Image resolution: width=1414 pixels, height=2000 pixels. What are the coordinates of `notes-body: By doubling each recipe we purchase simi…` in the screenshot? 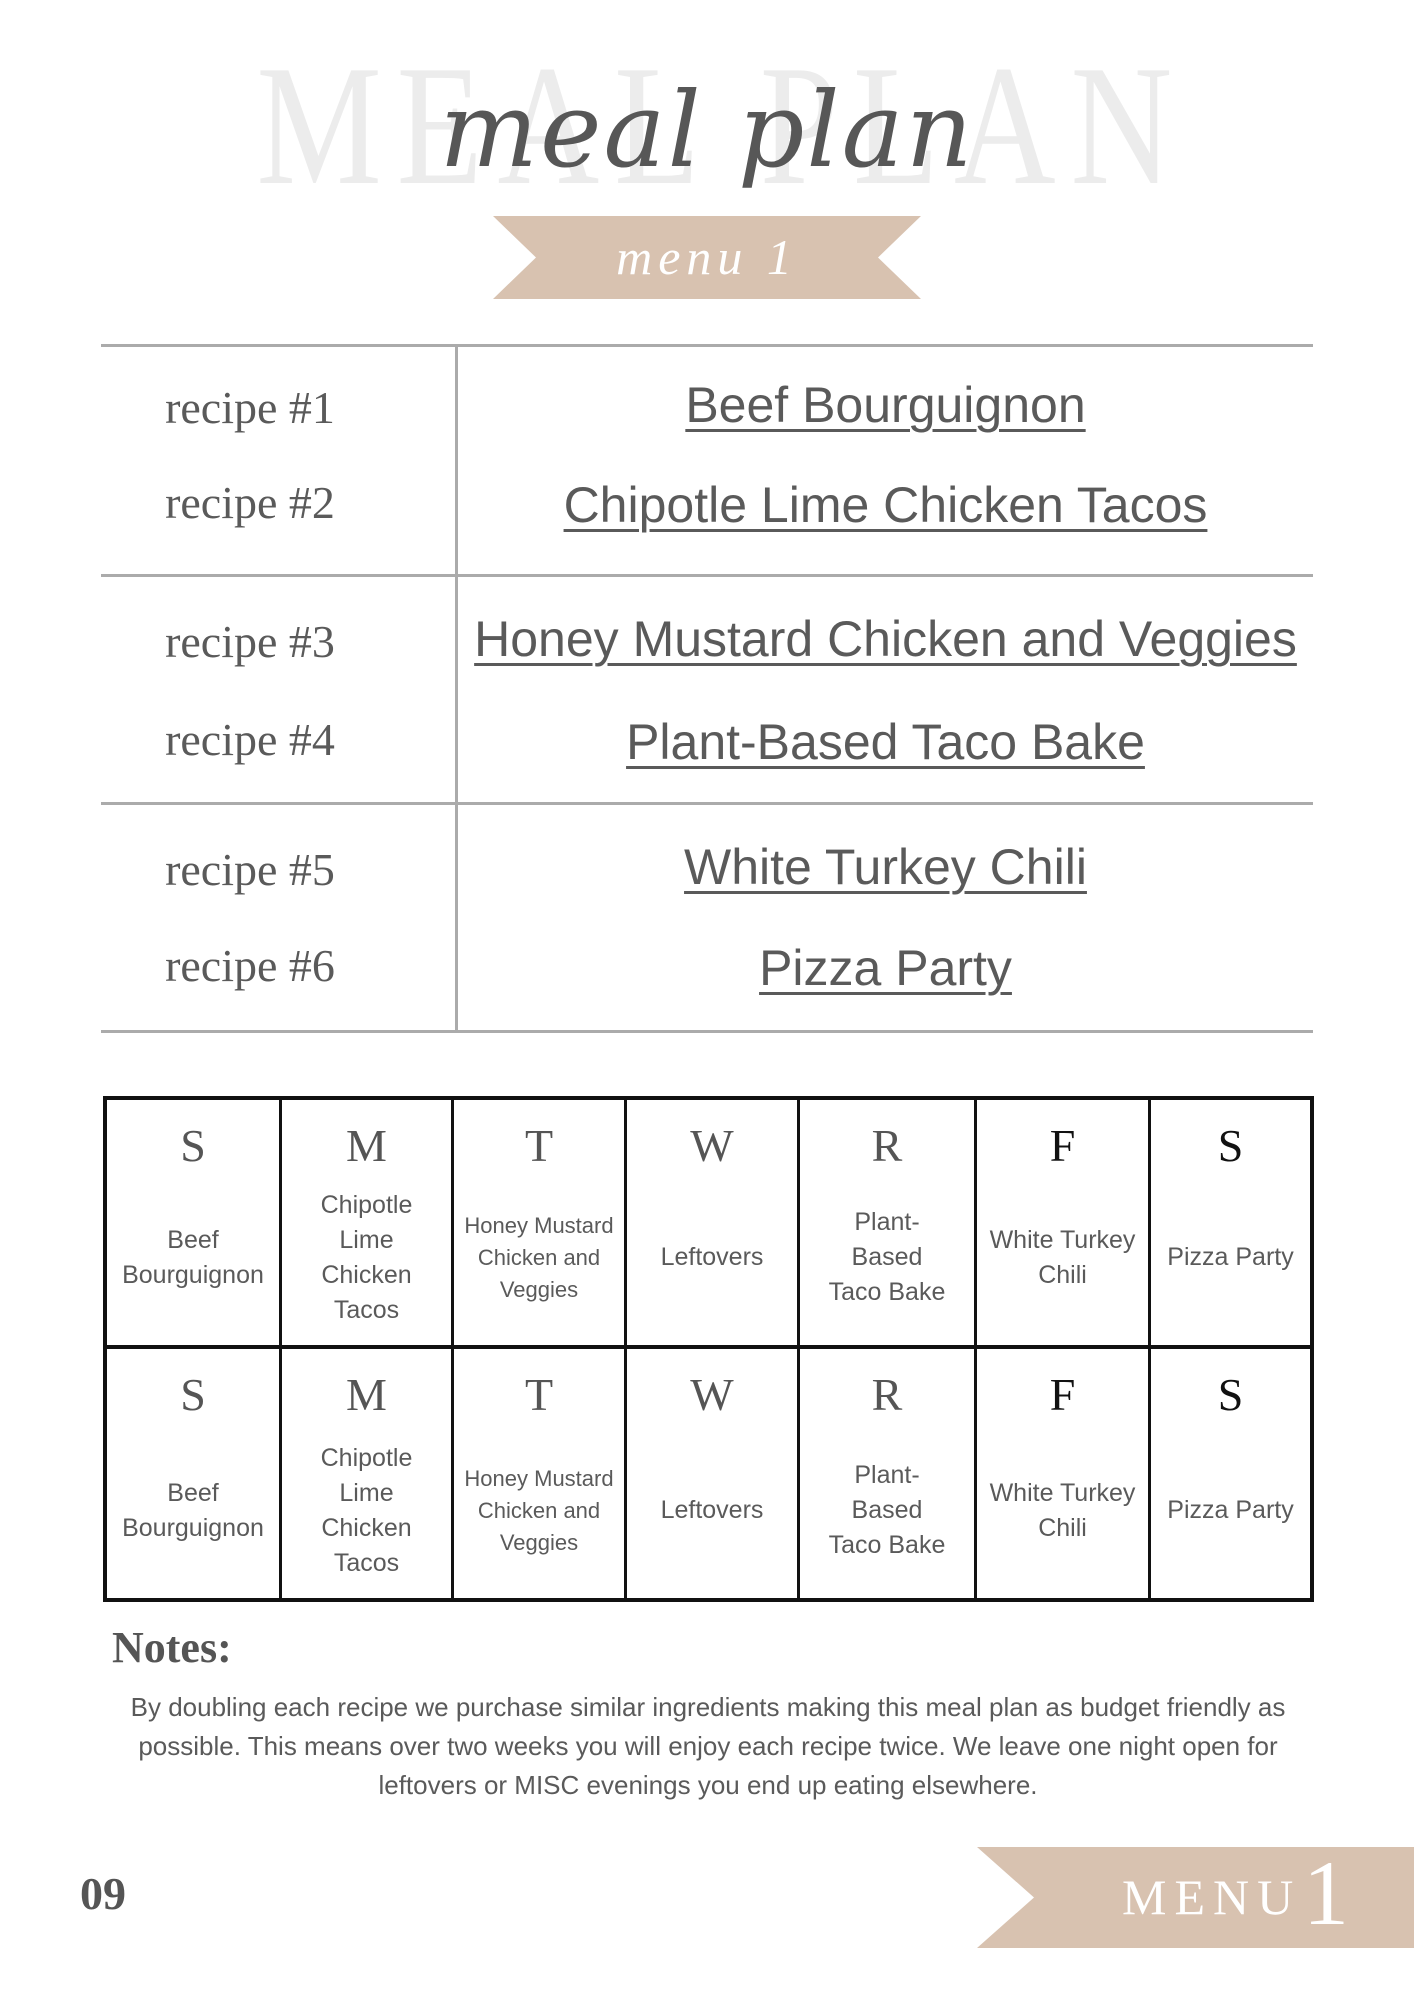 It's located at (708, 1746).